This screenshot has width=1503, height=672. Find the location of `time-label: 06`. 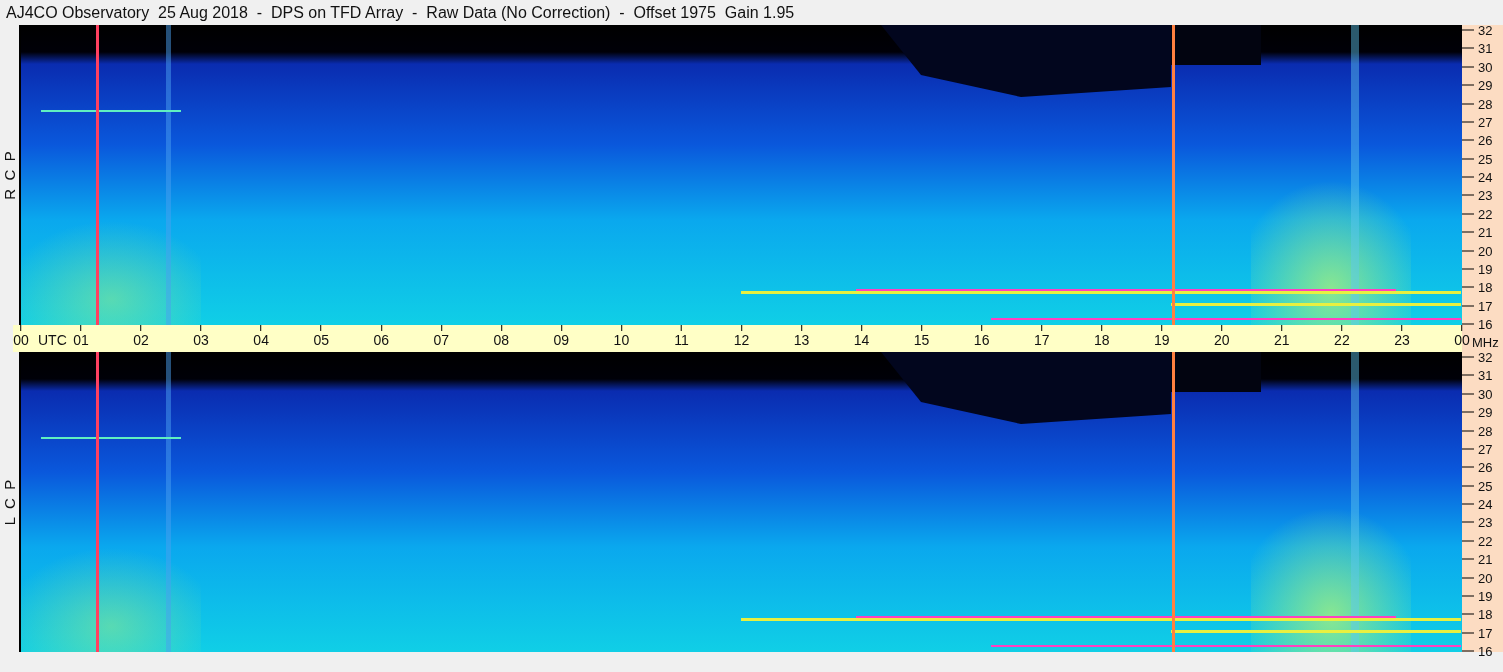

time-label: 06 is located at coordinates (381, 340).